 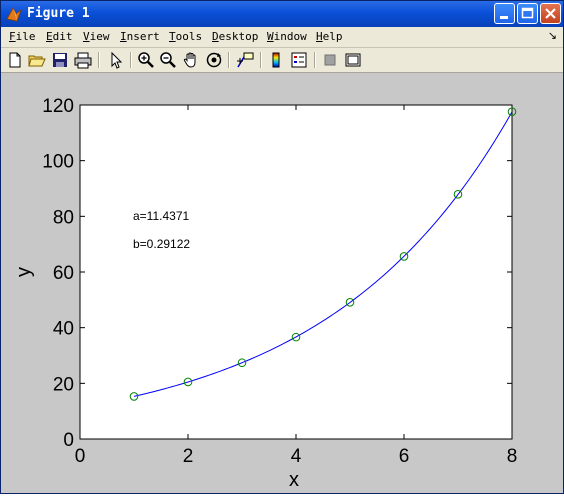 What do you see at coordinates (58, 106) in the screenshot?
I see `y-tick-label: 120` at bounding box center [58, 106].